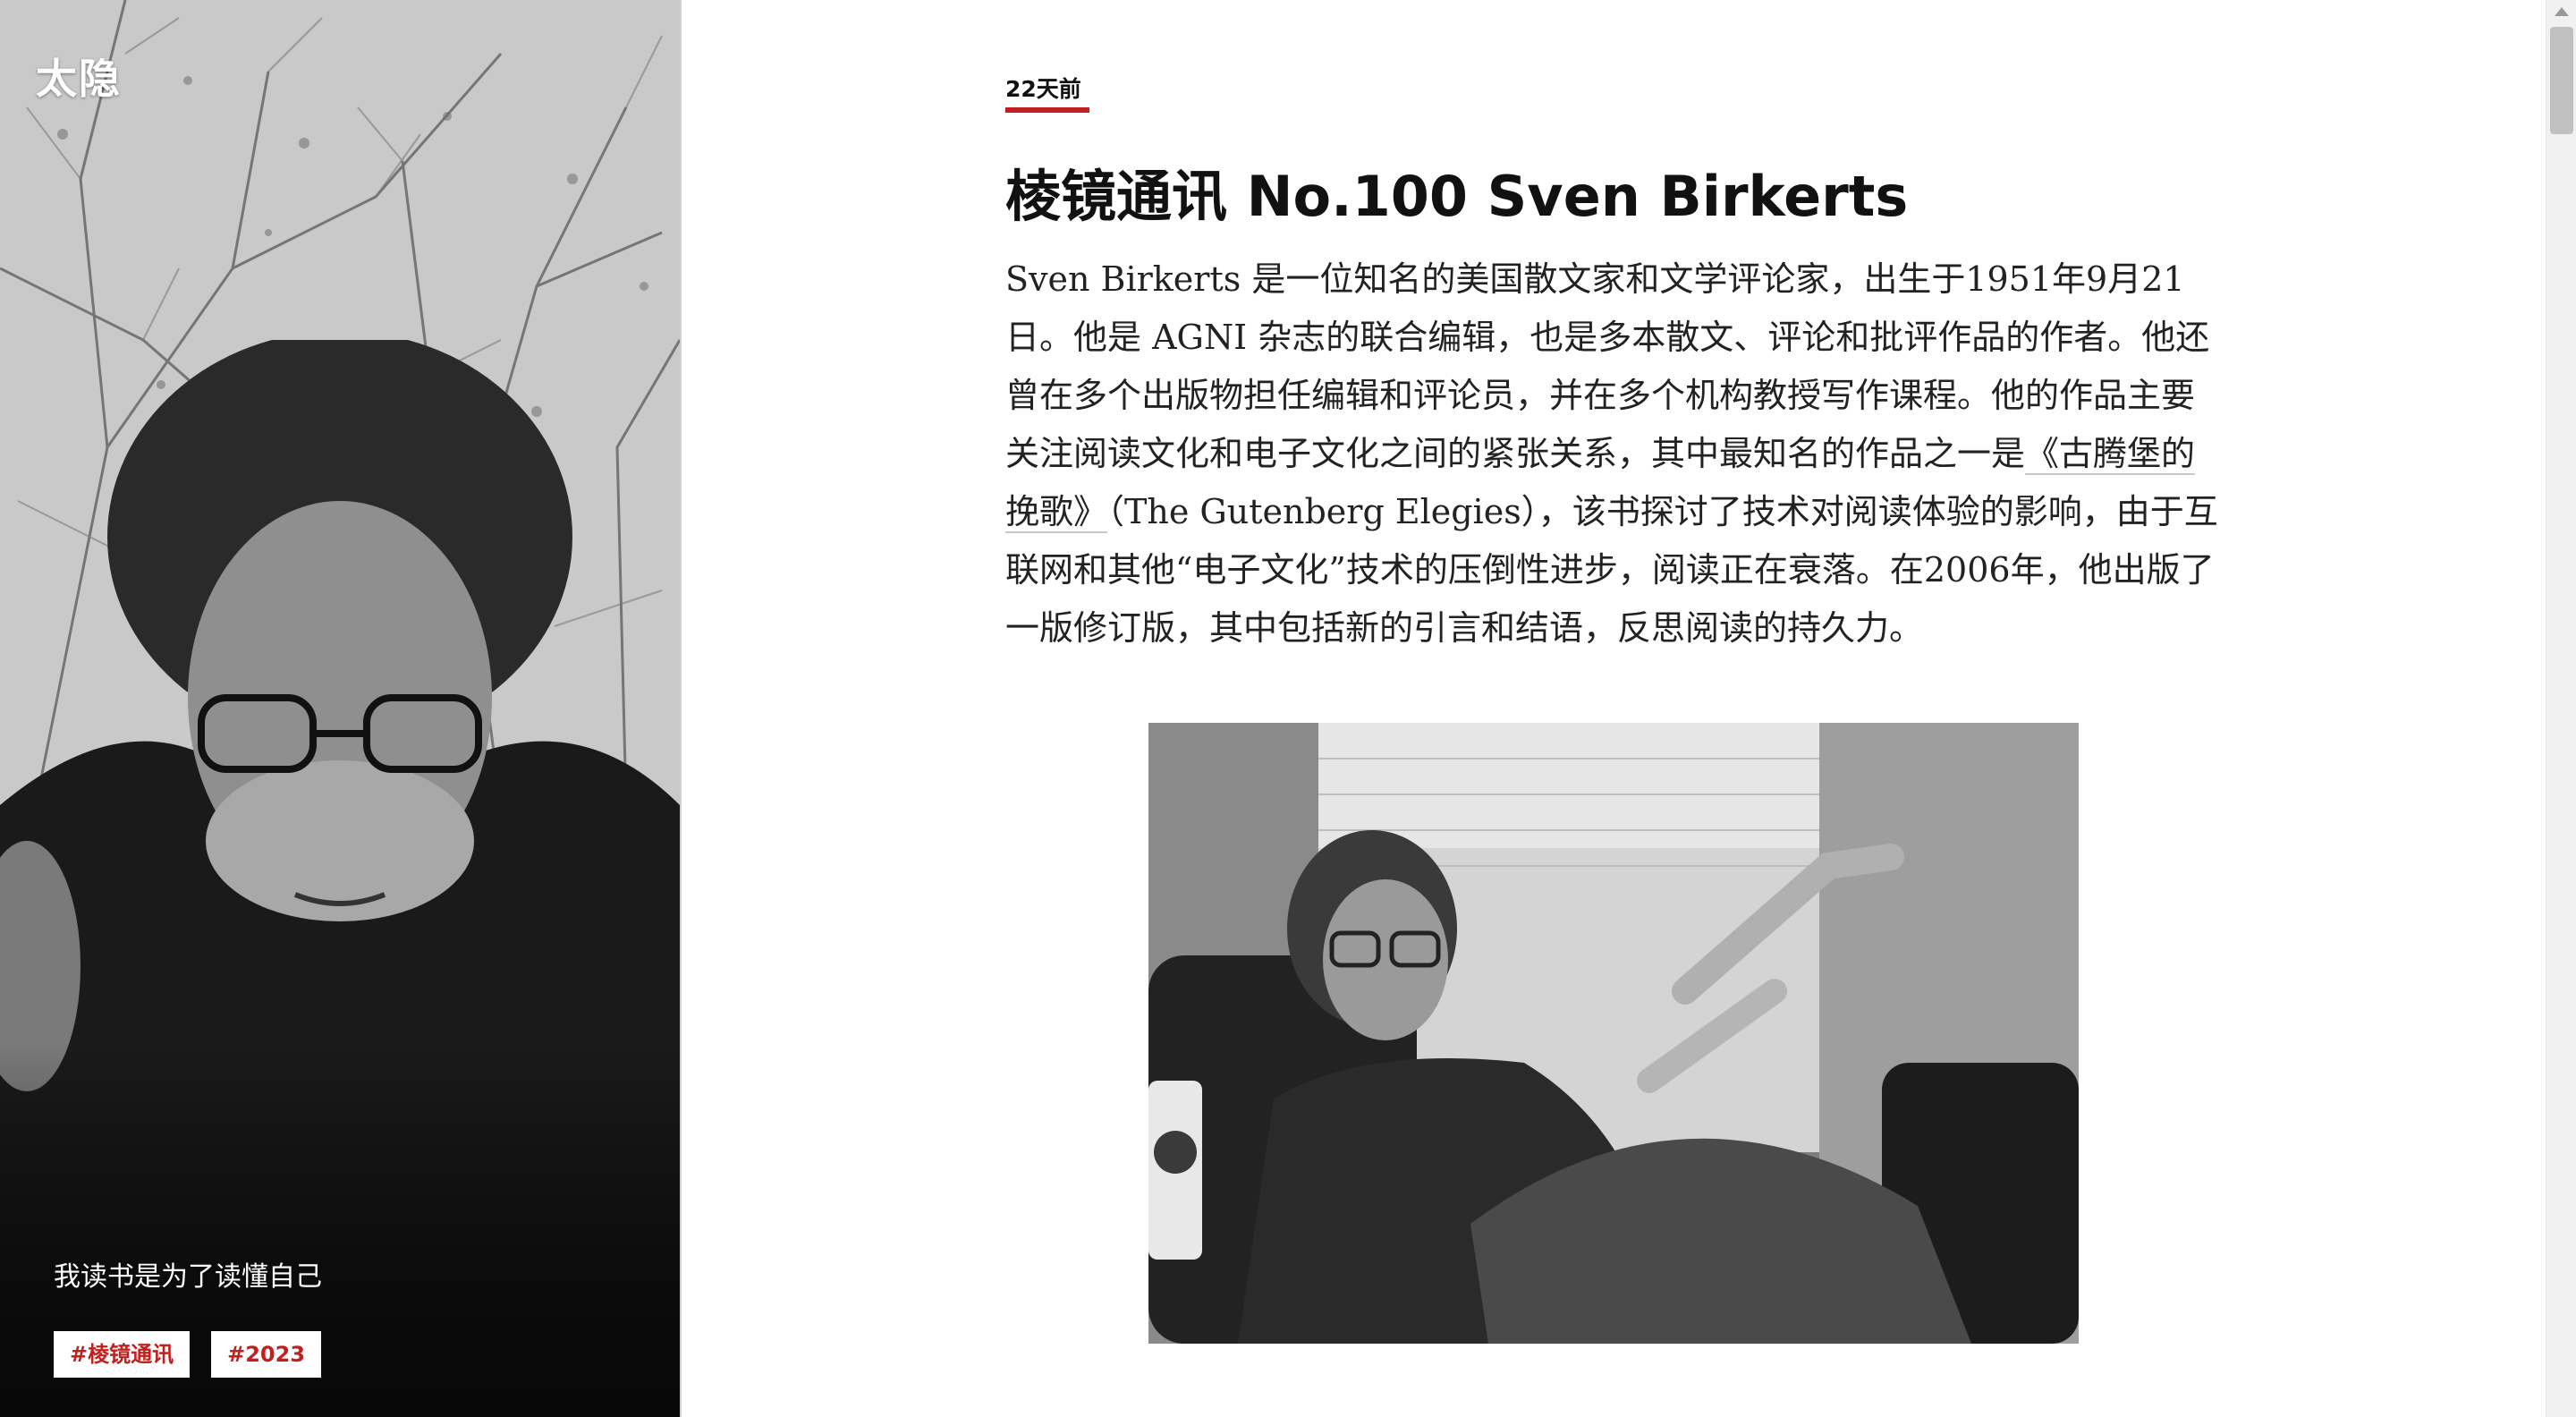  I want to click on page-scrollbar, so click(2561, 708).